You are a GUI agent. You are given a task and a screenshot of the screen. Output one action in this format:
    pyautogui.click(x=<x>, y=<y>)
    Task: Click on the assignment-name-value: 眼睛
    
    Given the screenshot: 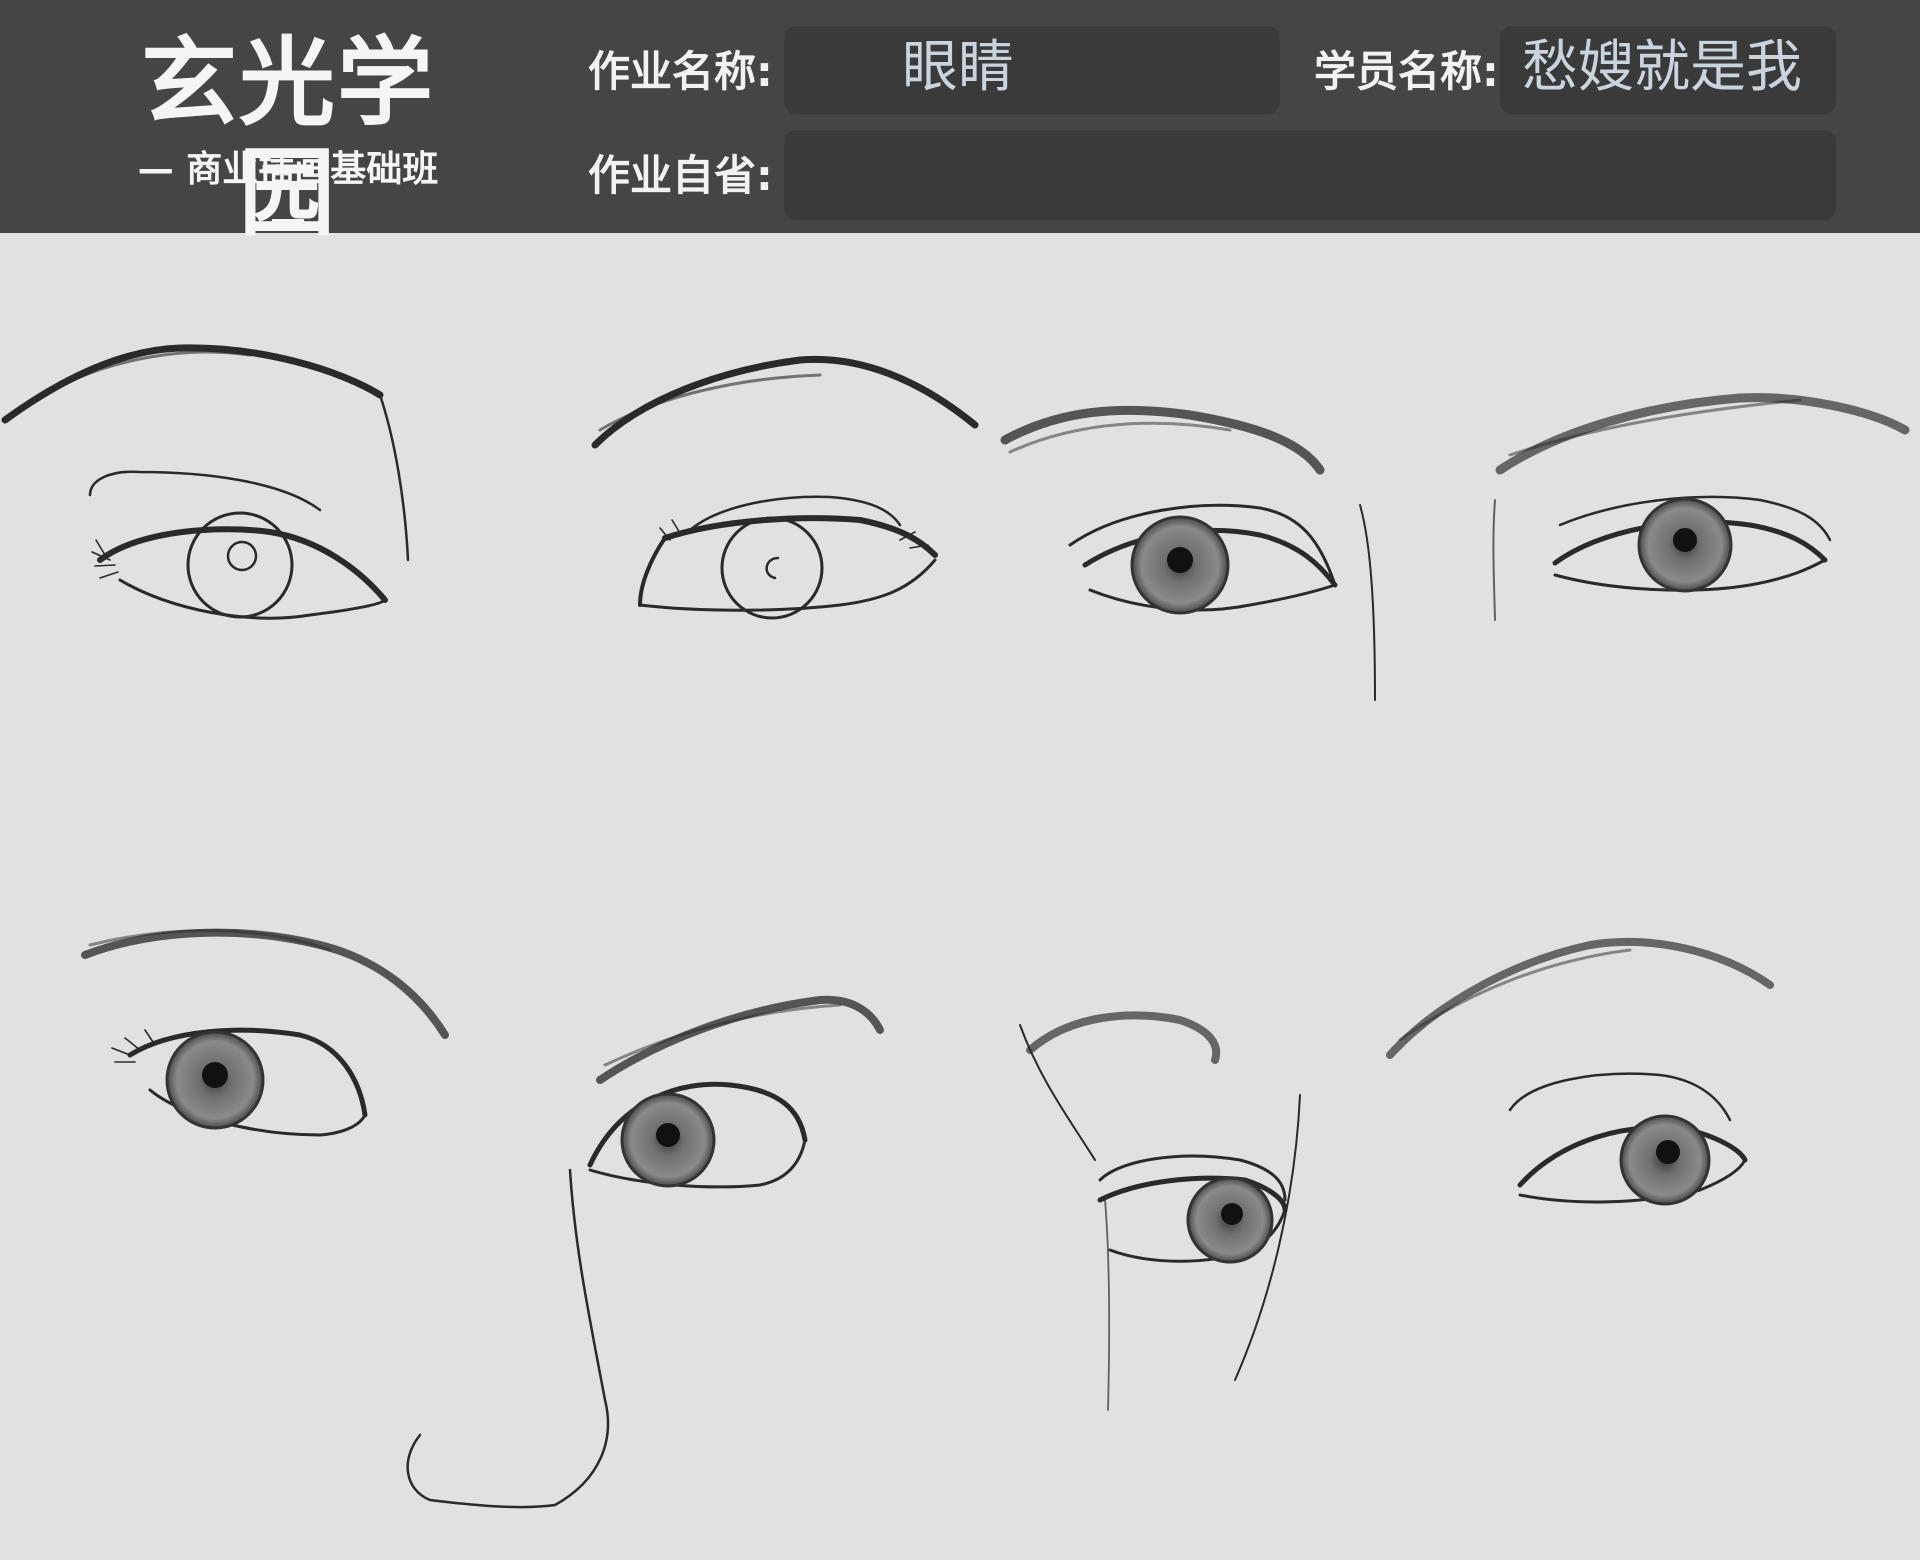 What is the action you would take?
    pyautogui.click(x=958, y=67)
    